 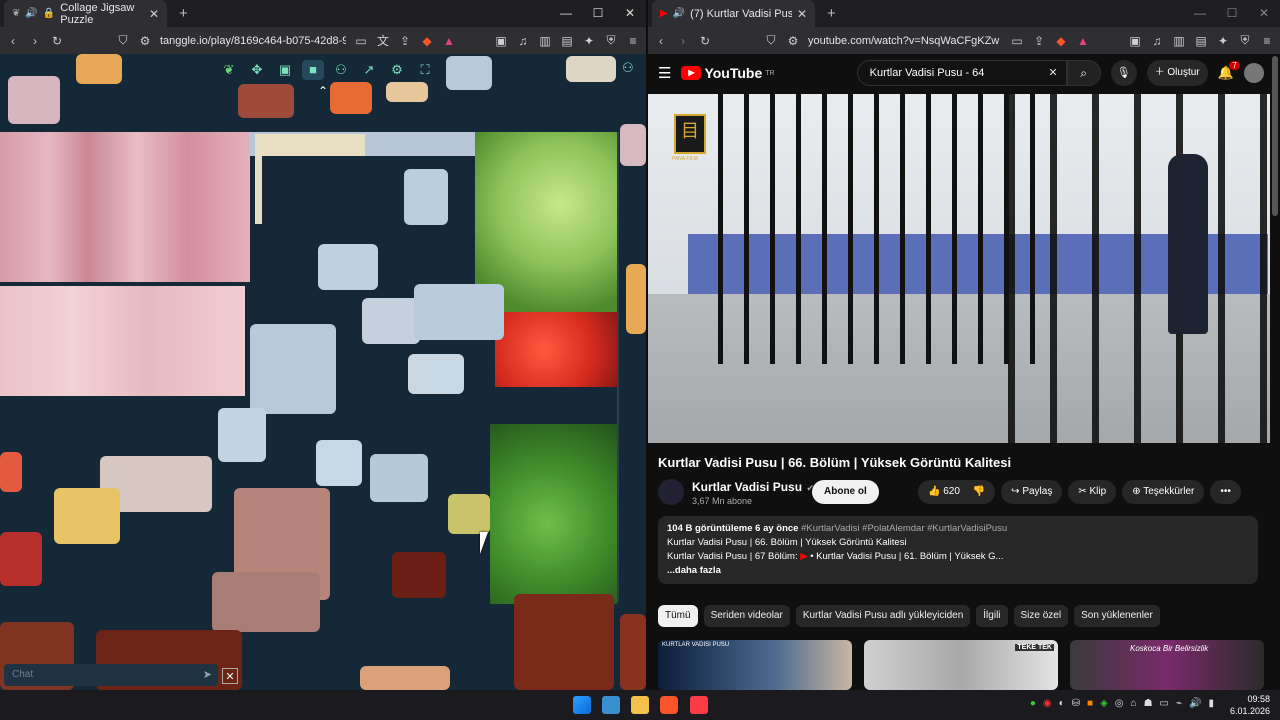 What do you see at coordinates (1163, 492) in the screenshot?
I see `thanks-button: ⊕ Teşekkürler` at bounding box center [1163, 492].